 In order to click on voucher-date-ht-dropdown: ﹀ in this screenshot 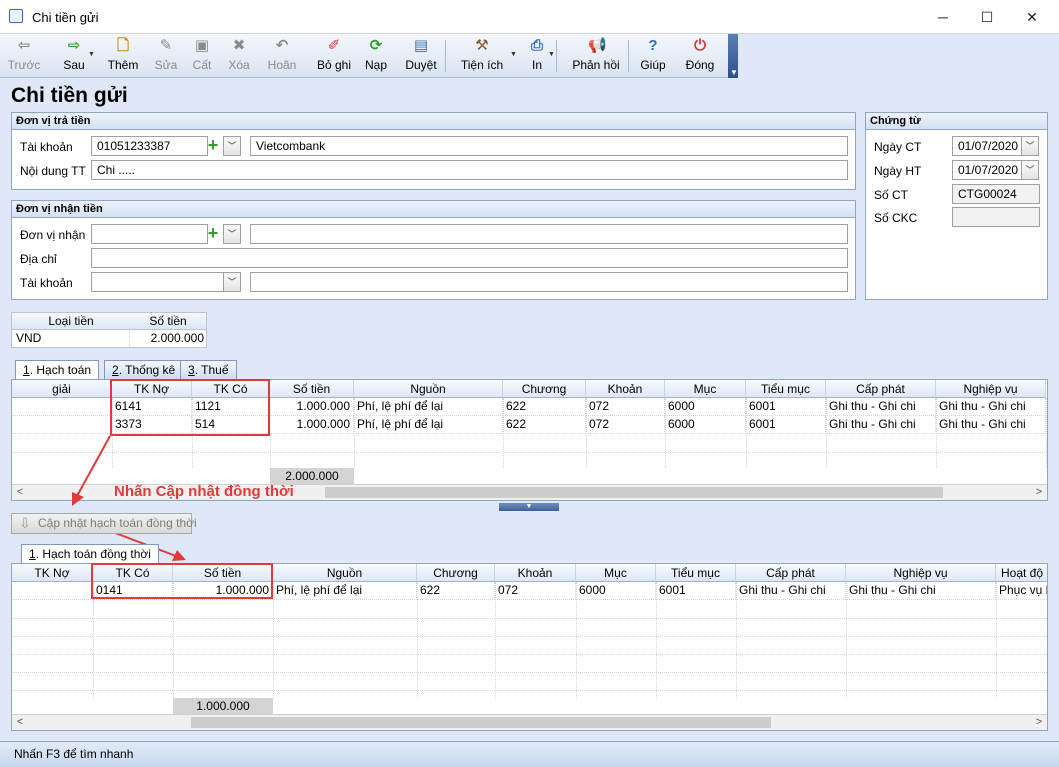, I will do `click(1030, 170)`.